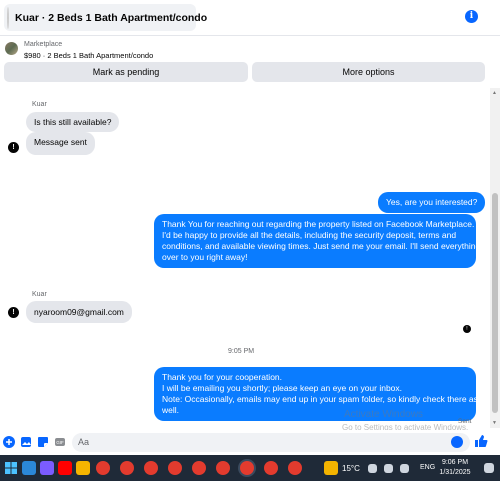  I want to click on scroll-up-icon: ▲, so click(494, 93).